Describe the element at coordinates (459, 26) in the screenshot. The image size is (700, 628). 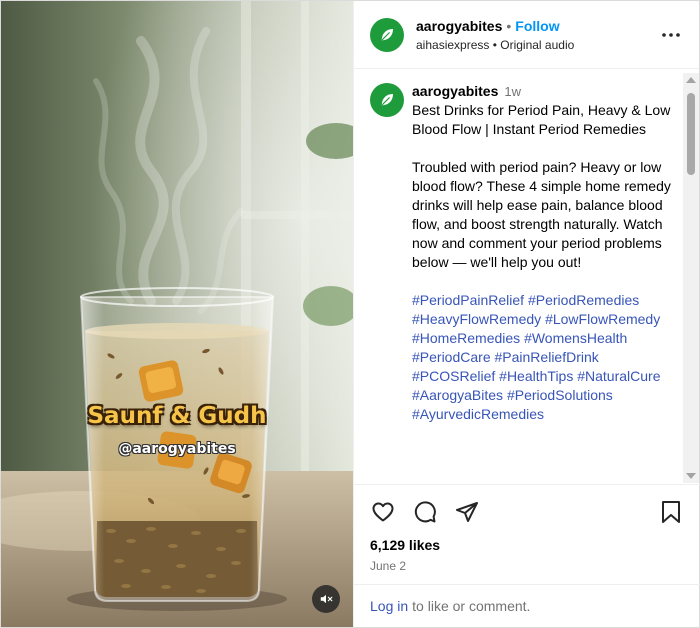
I see `header-username: aarogyabites` at that location.